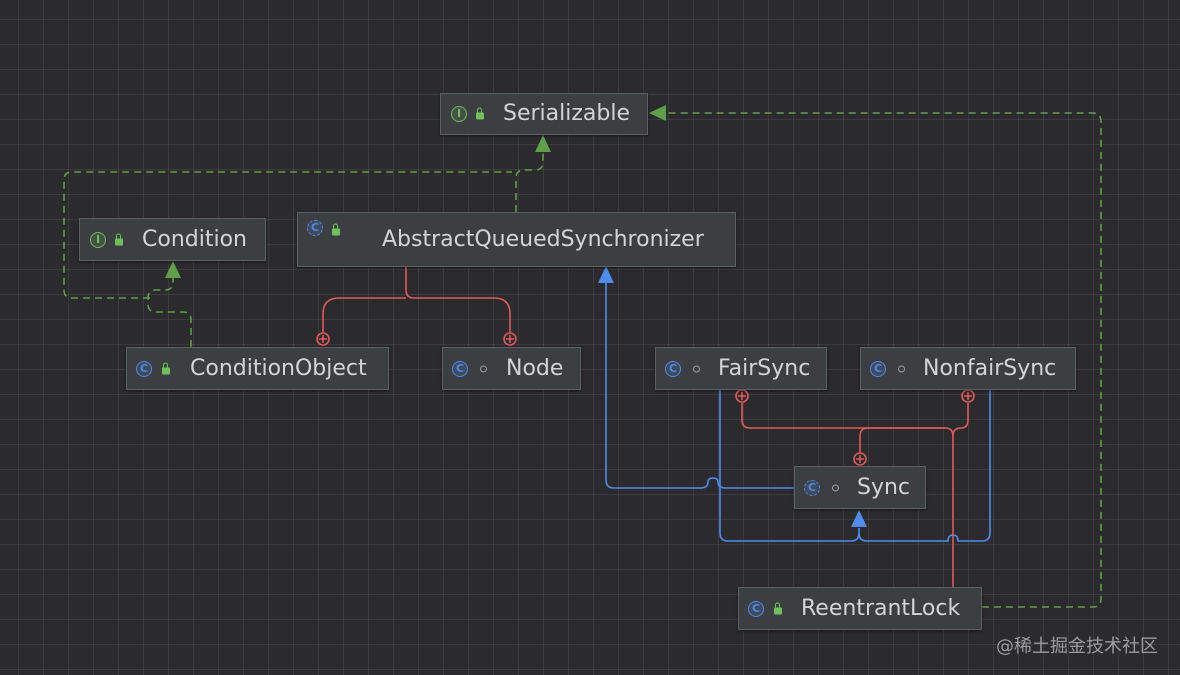  I want to click on arrowhead-aqs-bottom, so click(606, 274).